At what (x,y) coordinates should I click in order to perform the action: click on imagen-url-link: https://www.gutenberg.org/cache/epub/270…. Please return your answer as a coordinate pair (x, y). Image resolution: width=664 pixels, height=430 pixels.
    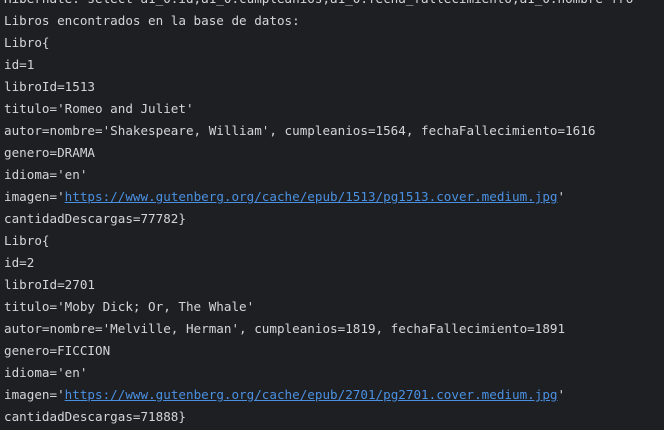
    Looking at the image, I should click on (311, 394).